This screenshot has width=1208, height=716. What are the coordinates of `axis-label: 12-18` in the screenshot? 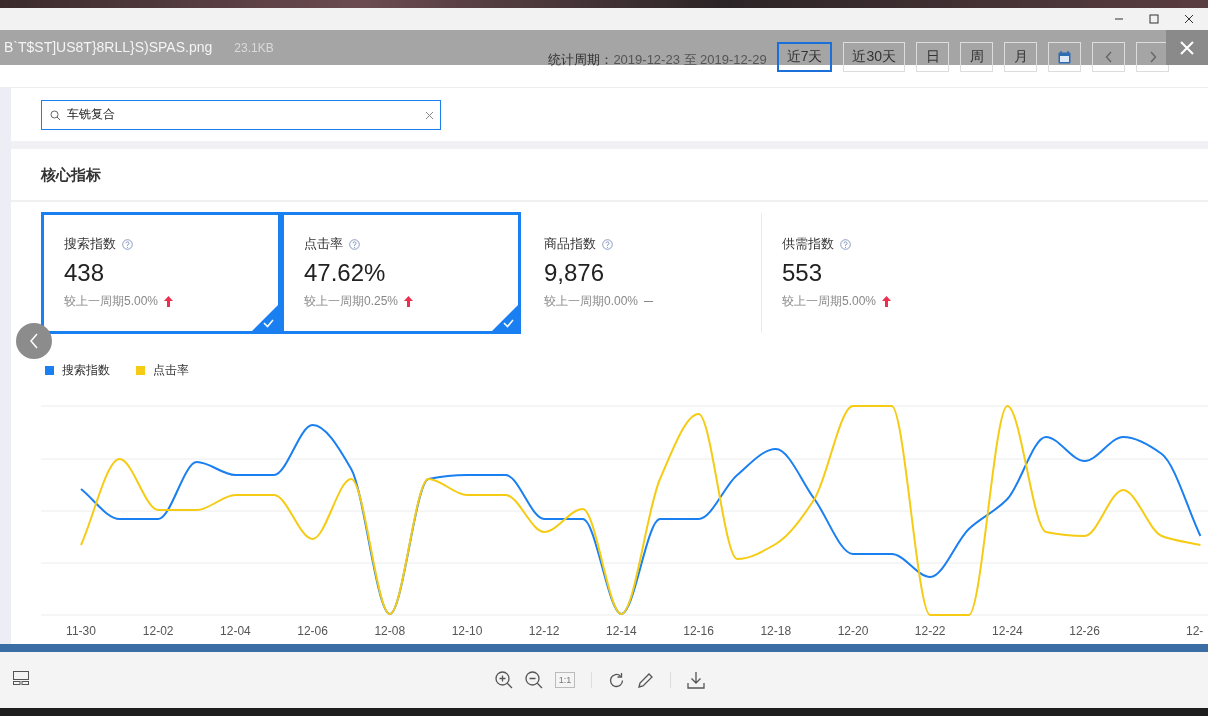 It's located at (776, 631).